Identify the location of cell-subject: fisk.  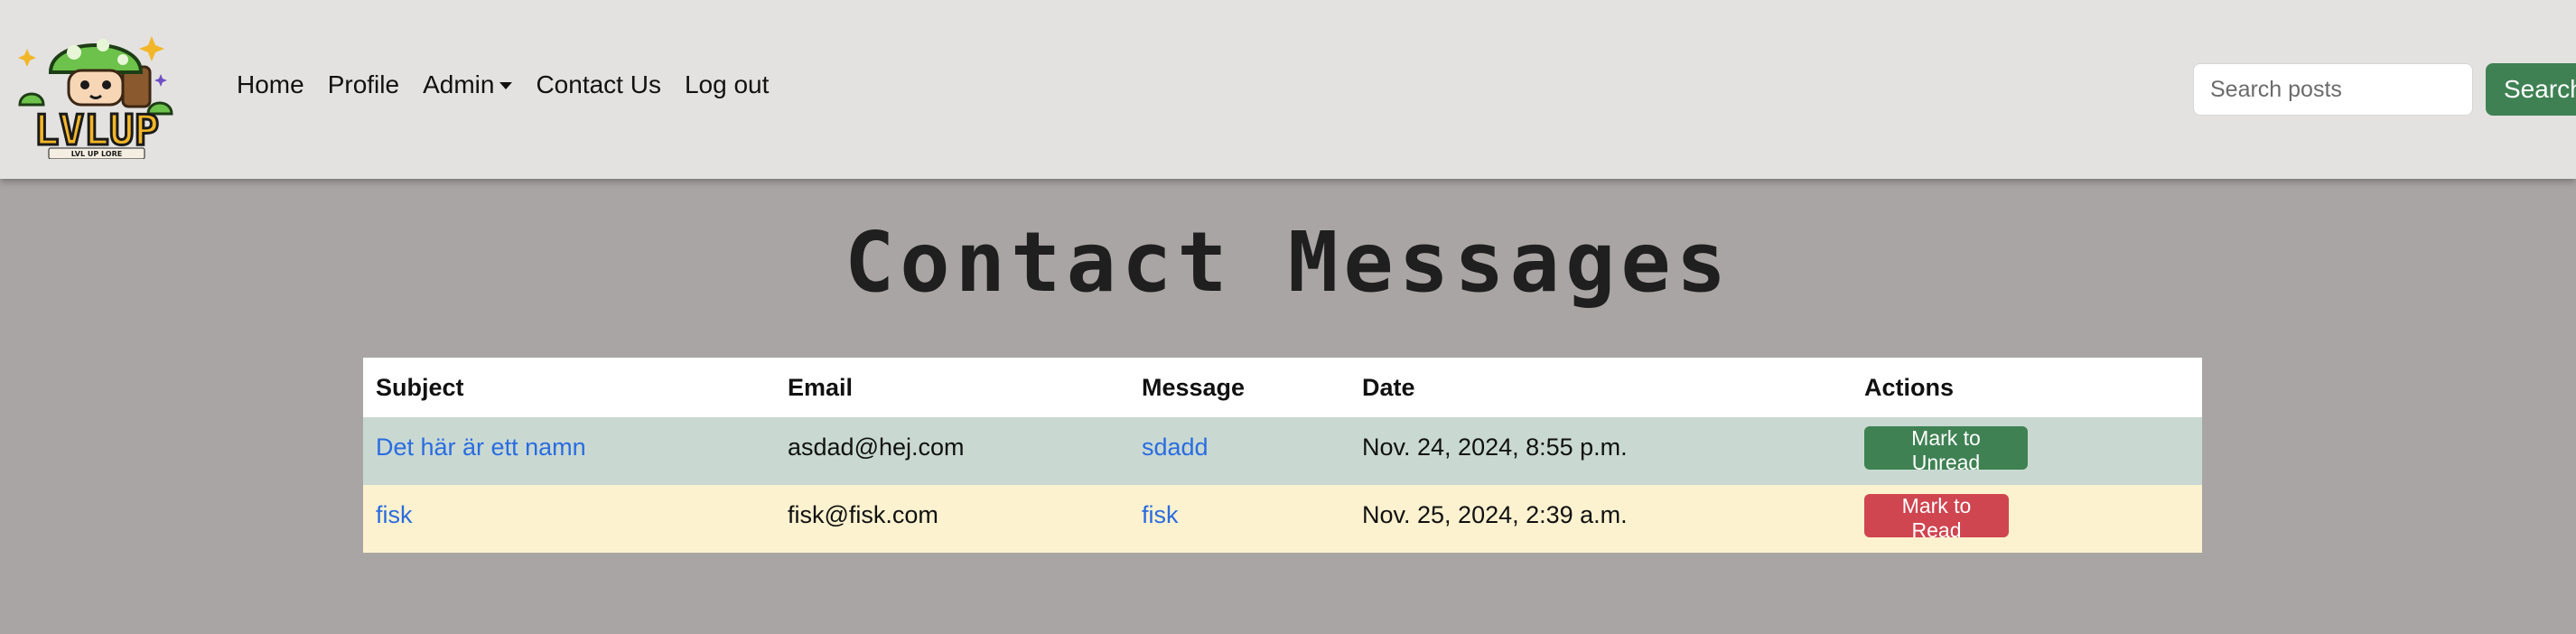
(569, 519).